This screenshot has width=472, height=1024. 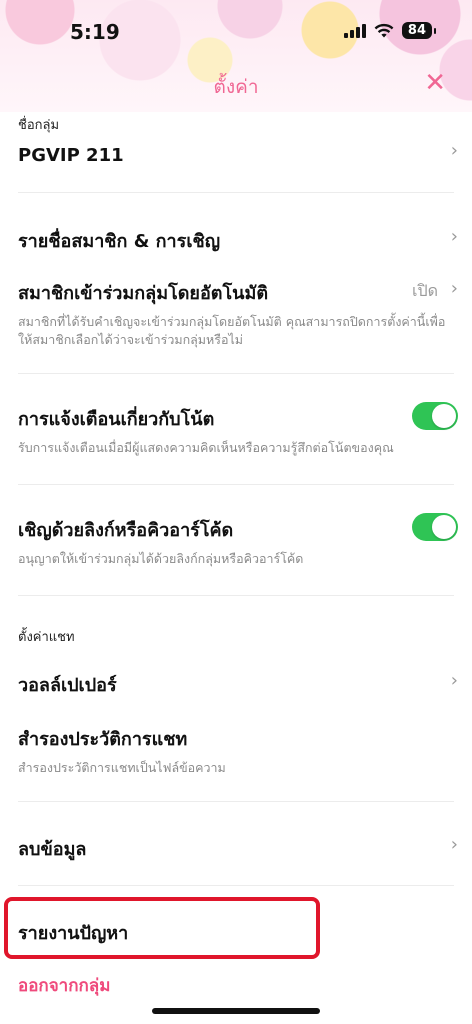 I want to click on home-indicator, so click(x=236, y=1011).